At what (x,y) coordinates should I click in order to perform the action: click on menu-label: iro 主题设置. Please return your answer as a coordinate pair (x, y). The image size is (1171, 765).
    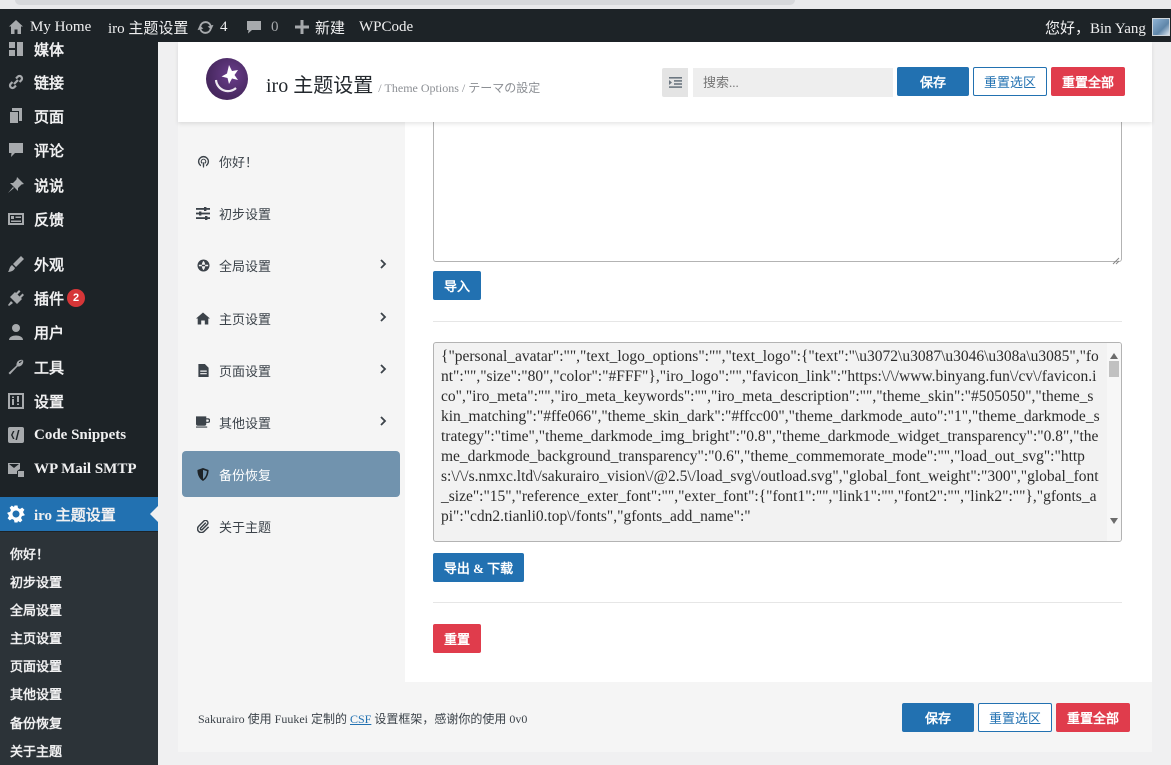
    Looking at the image, I should click on (75, 515).